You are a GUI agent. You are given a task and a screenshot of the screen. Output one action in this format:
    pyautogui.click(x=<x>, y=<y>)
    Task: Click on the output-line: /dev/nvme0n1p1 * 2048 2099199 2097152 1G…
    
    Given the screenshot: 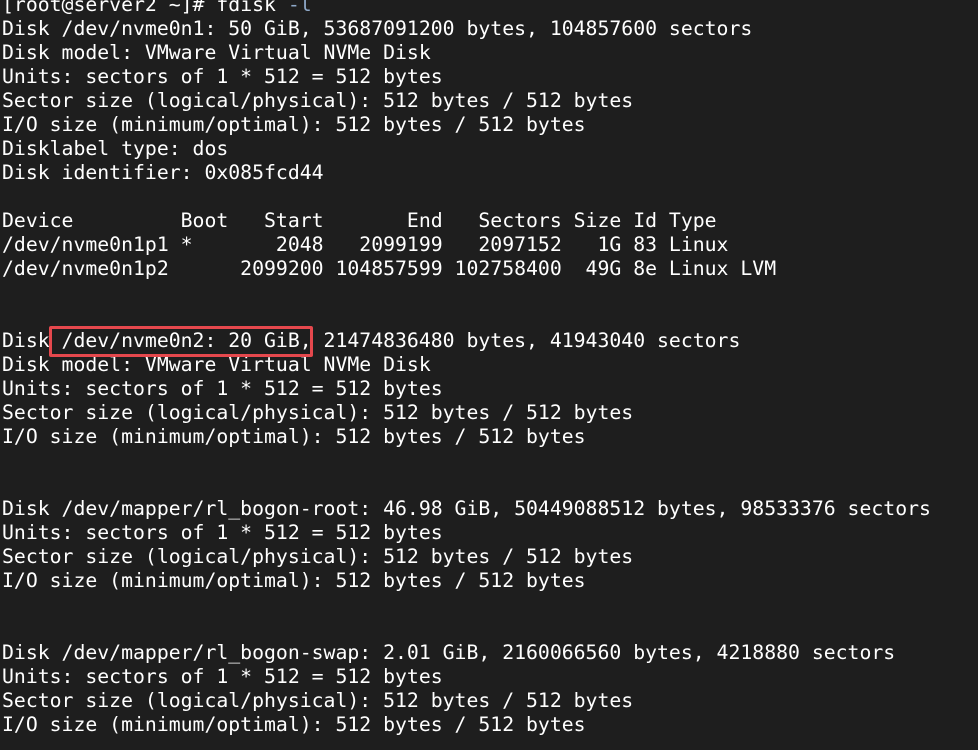 What is the action you would take?
    pyautogui.click(x=365, y=244)
    